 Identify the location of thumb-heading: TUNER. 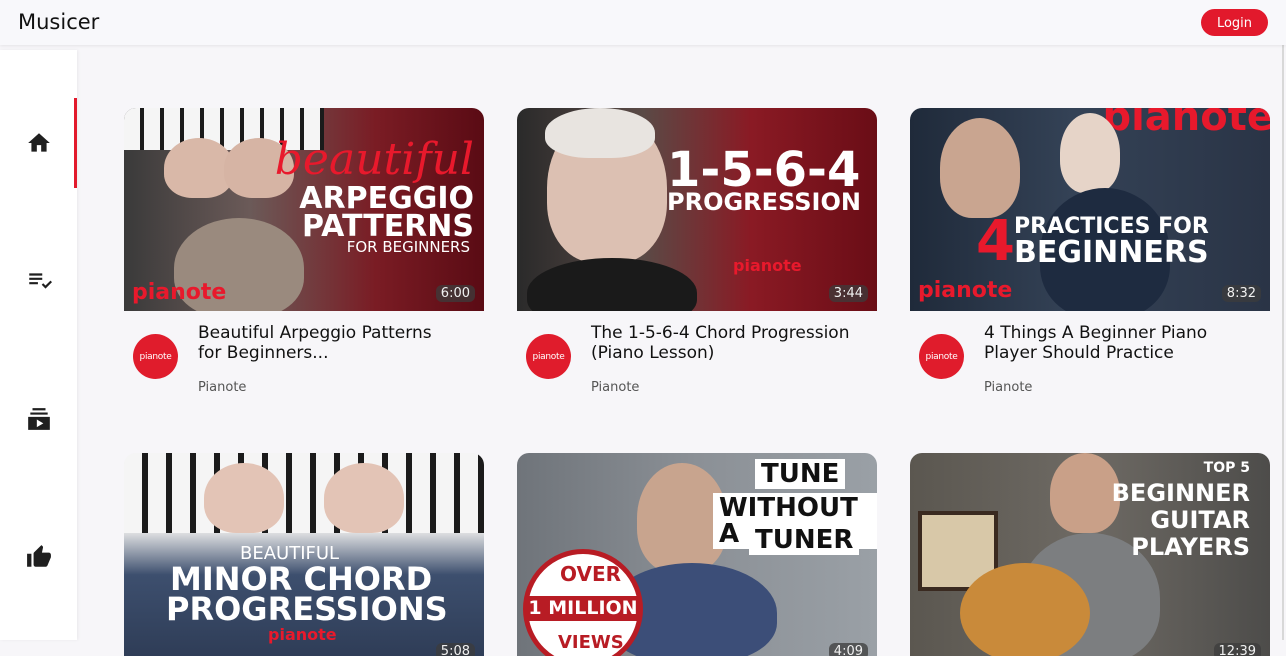
(804, 540).